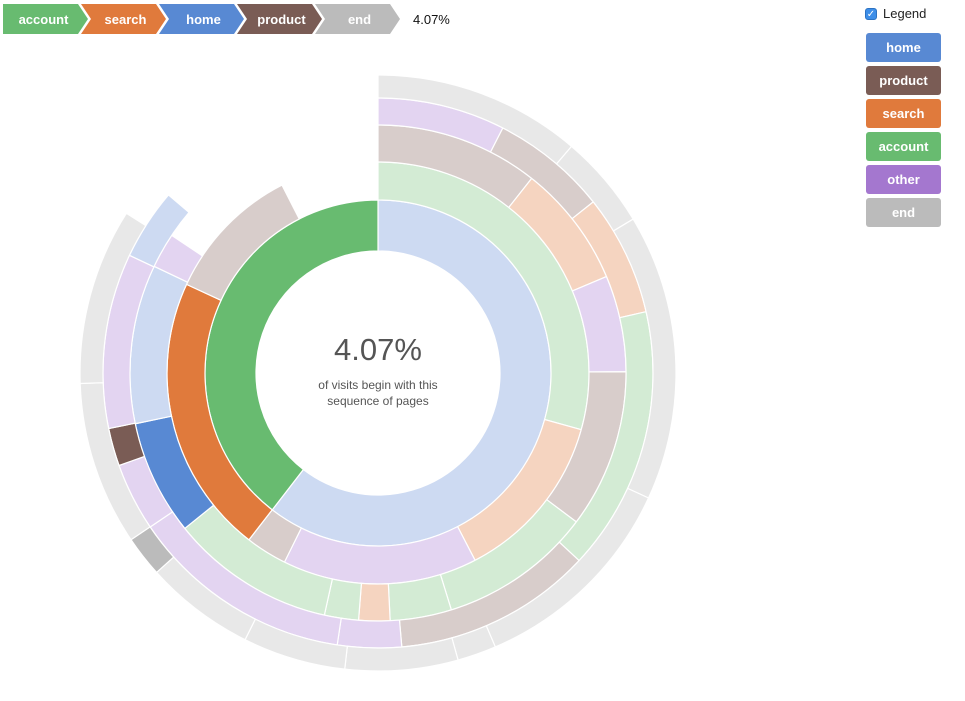  Describe the element at coordinates (905, 13) in the screenshot. I see `legend-toggle-label: Legend` at that location.